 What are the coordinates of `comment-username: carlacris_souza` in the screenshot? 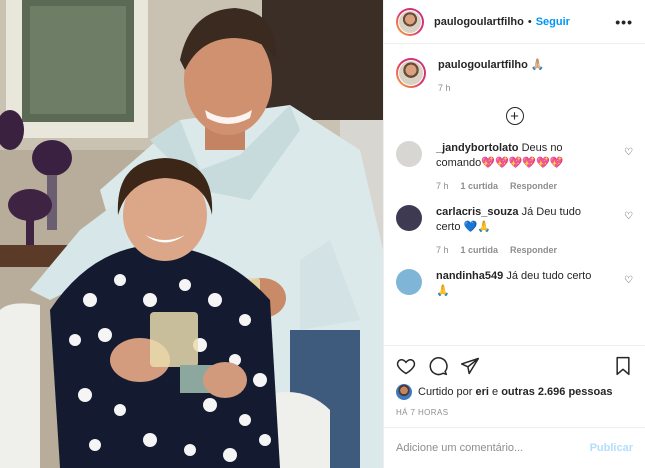 It's located at (477, 212).